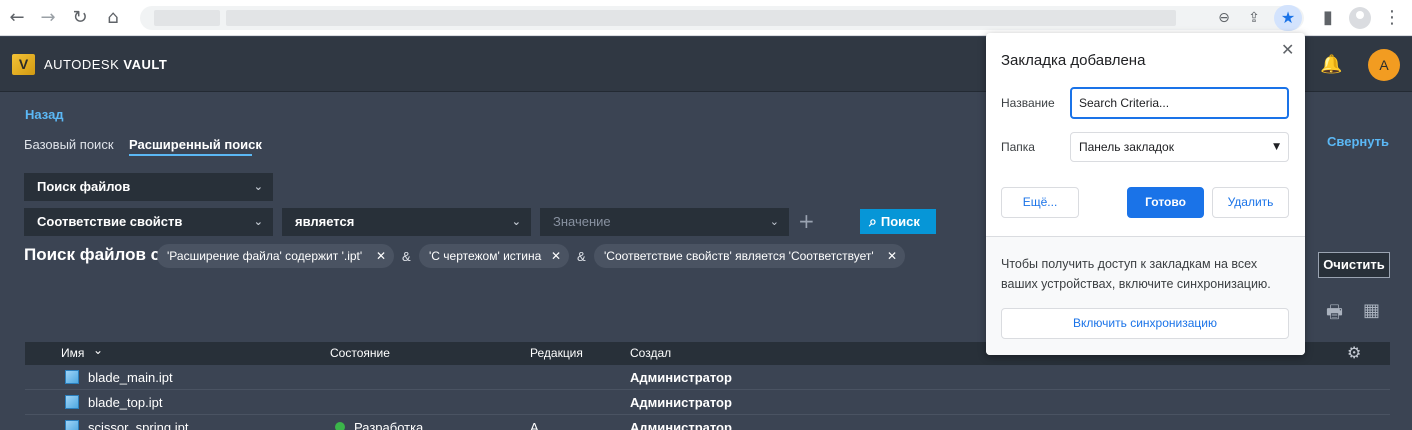 The width and height of the screenshot is (1412, 430). What do you see at coordinates (195, 144) in the screenshot?
I see `tab-advanced-search: Расширенный поиск` at bounding box center [195, 144].